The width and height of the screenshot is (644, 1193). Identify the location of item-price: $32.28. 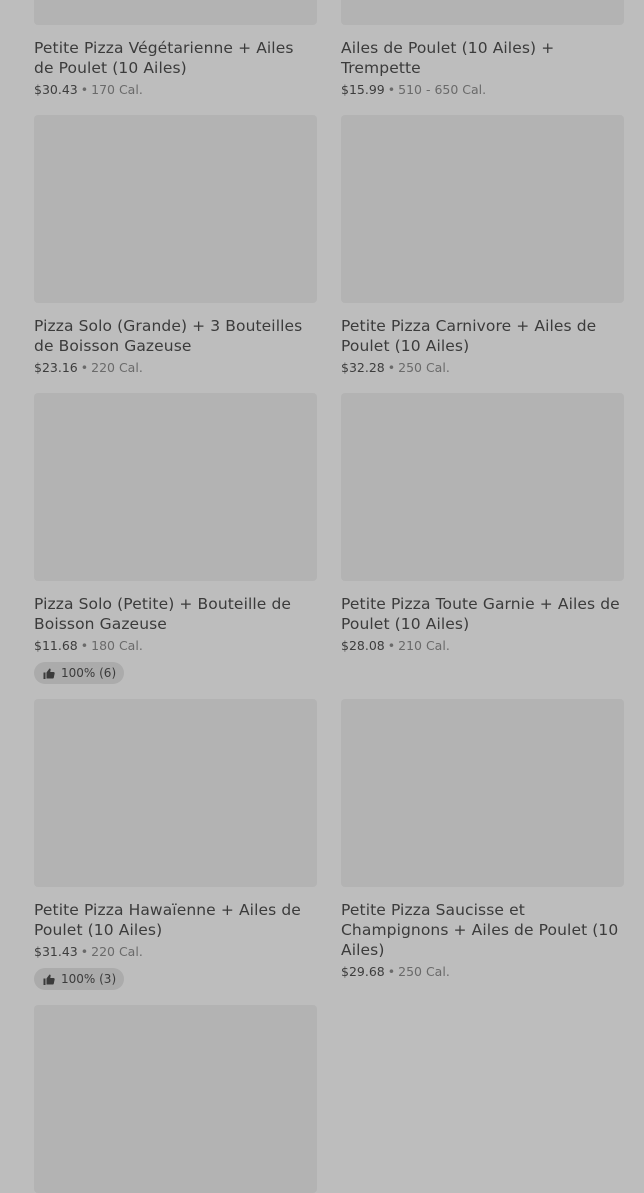
(363, 367).